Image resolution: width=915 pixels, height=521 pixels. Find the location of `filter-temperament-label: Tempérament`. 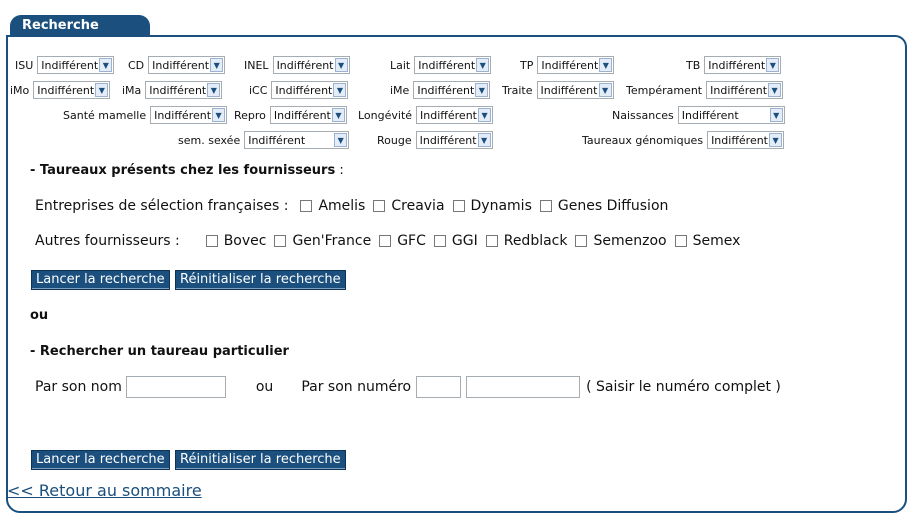

filter-temperament-label: Tempérament is located at coordinates (664, 90).